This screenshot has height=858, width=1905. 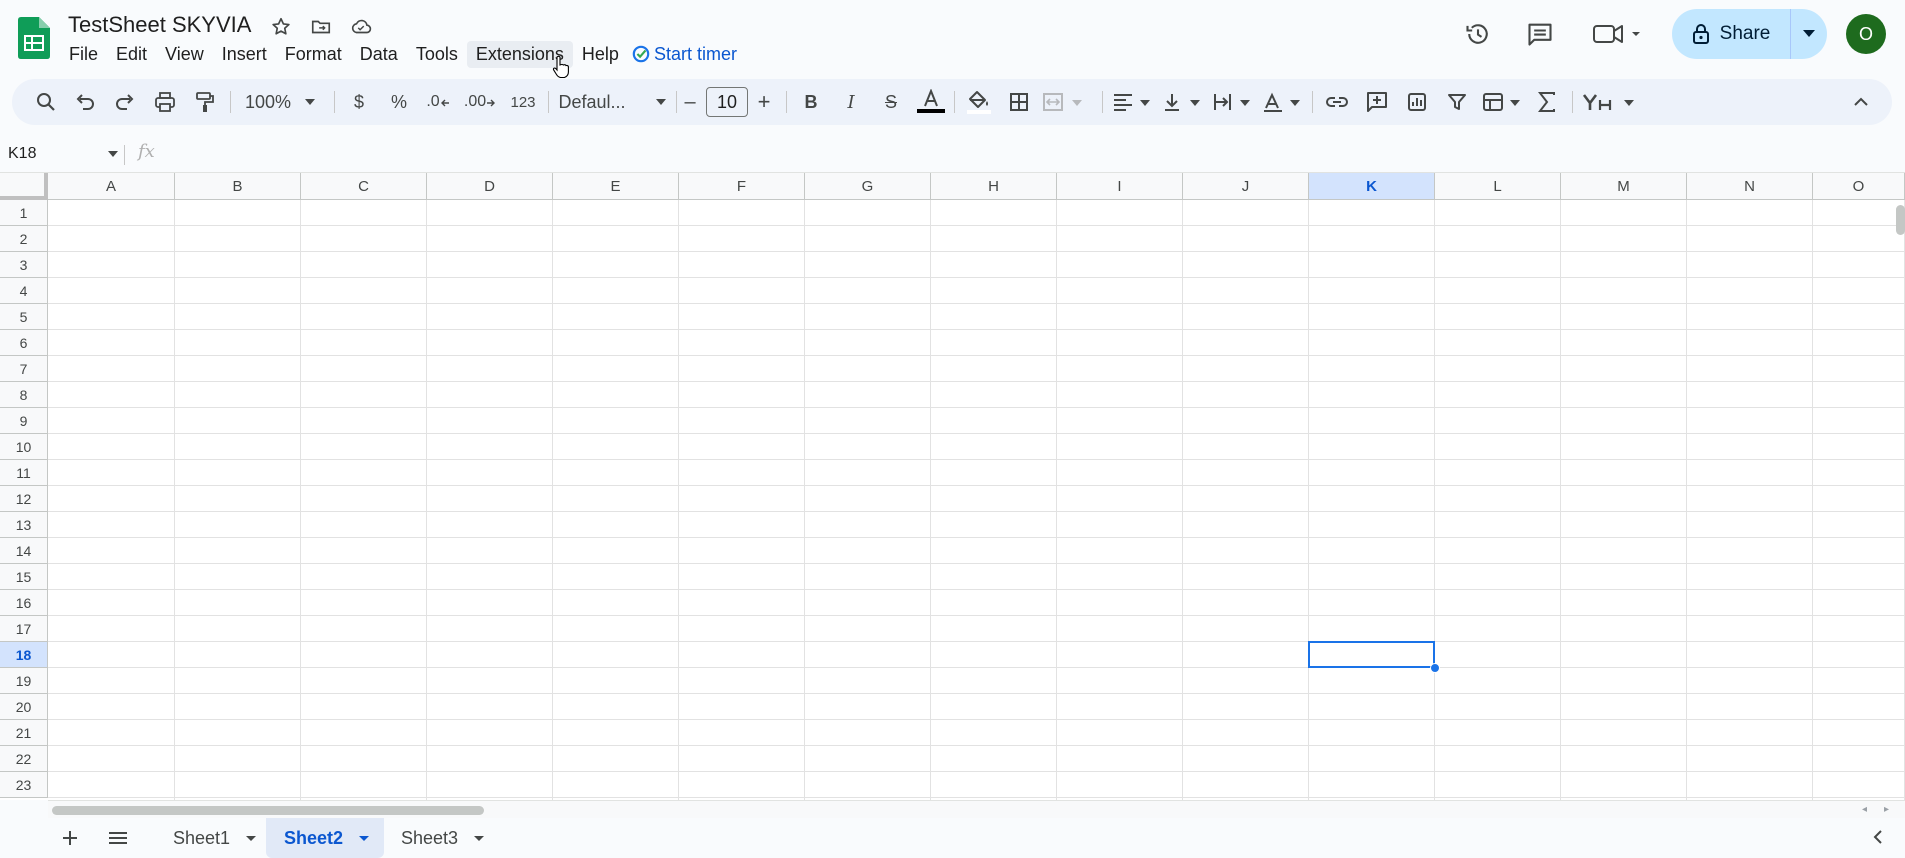 What do you see at coordinates (1282, 102) in the screenshot?
I see `text-rotation-icon` at bounding box center [1282, 102].